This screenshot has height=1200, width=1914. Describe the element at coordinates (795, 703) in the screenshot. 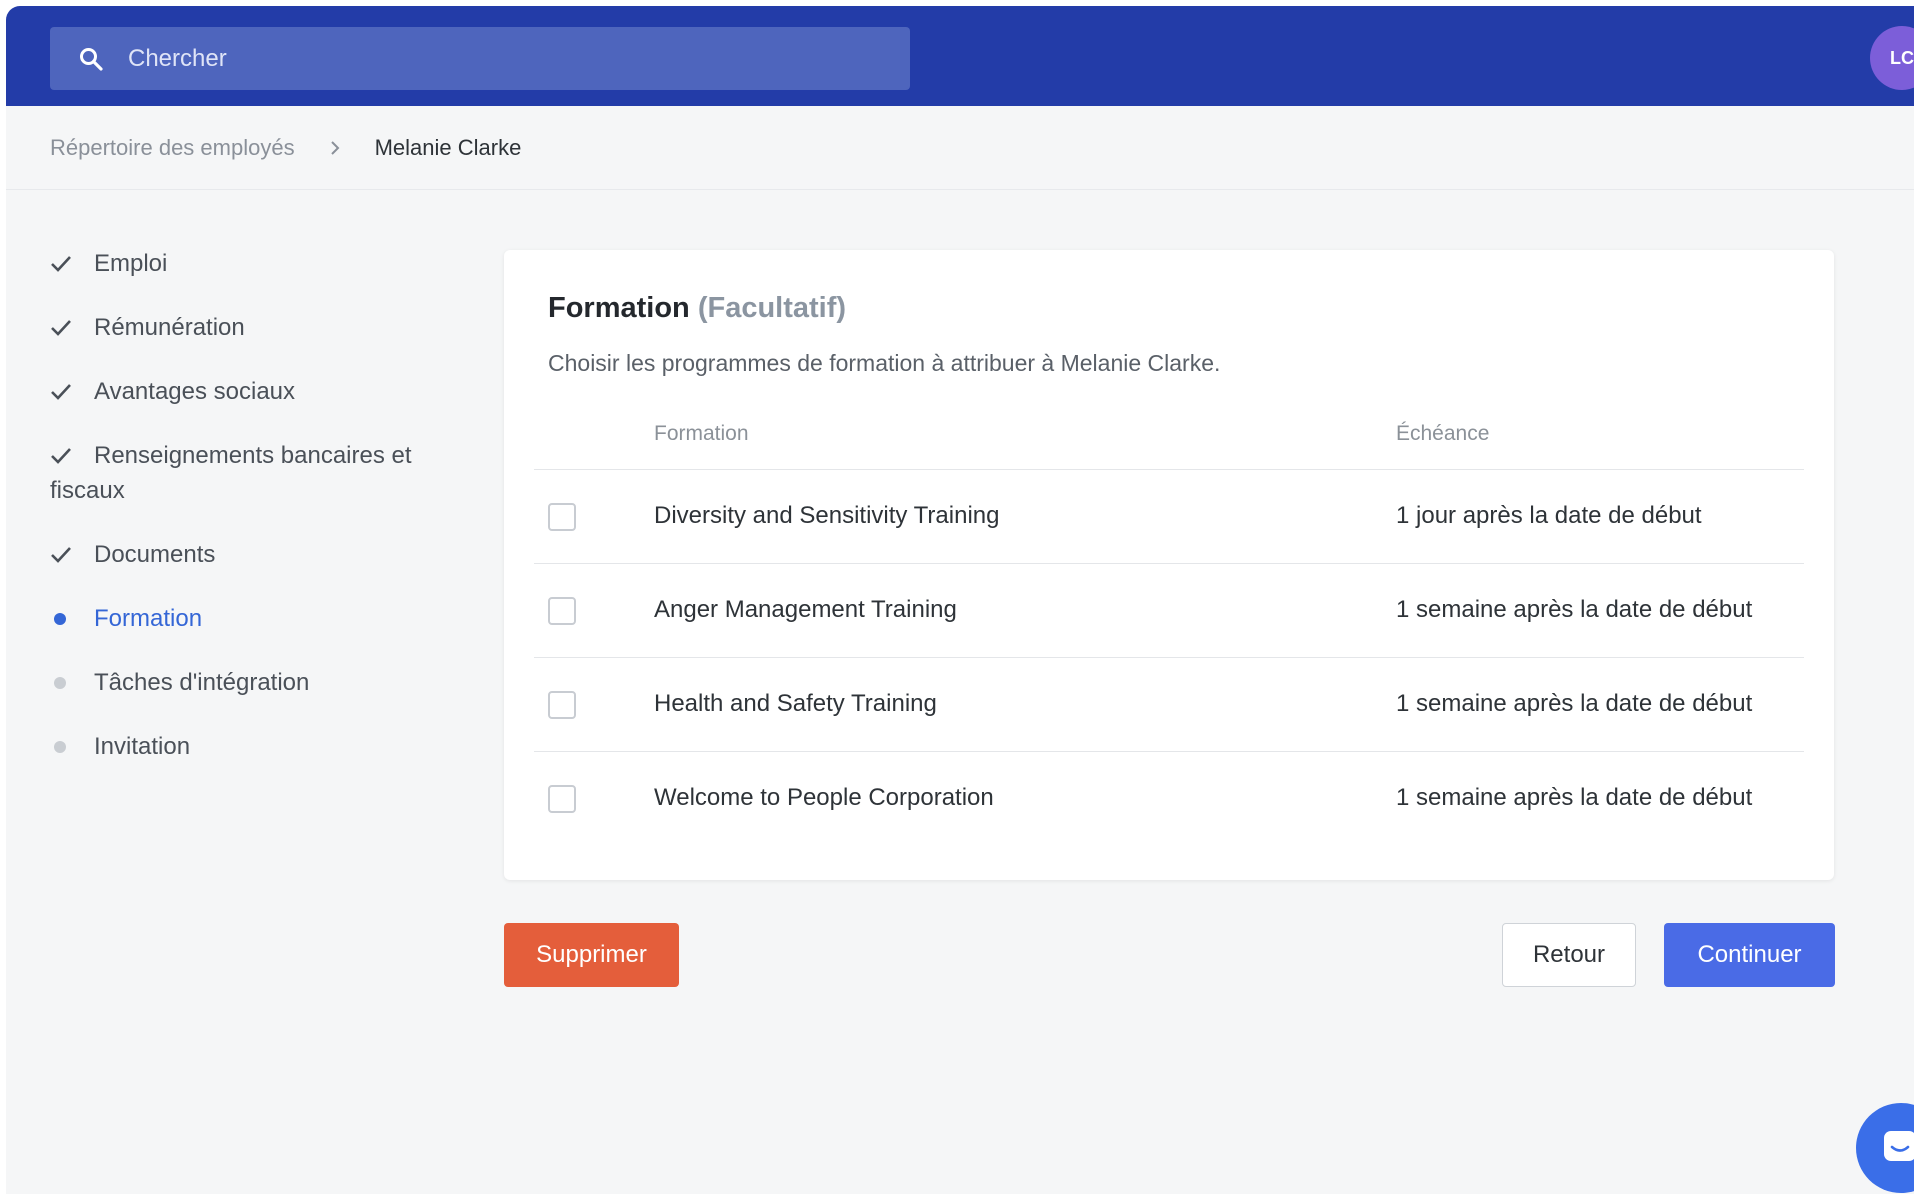

I see `training-name: Health and Safety Training` at that location.